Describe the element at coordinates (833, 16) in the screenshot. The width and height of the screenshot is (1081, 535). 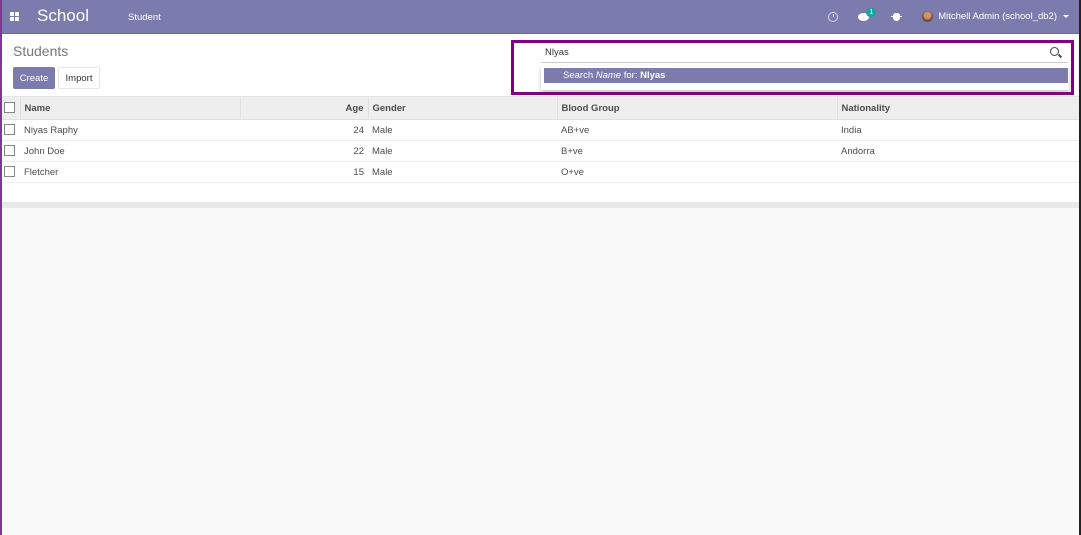
I see `activity-clock-icon` at that location.